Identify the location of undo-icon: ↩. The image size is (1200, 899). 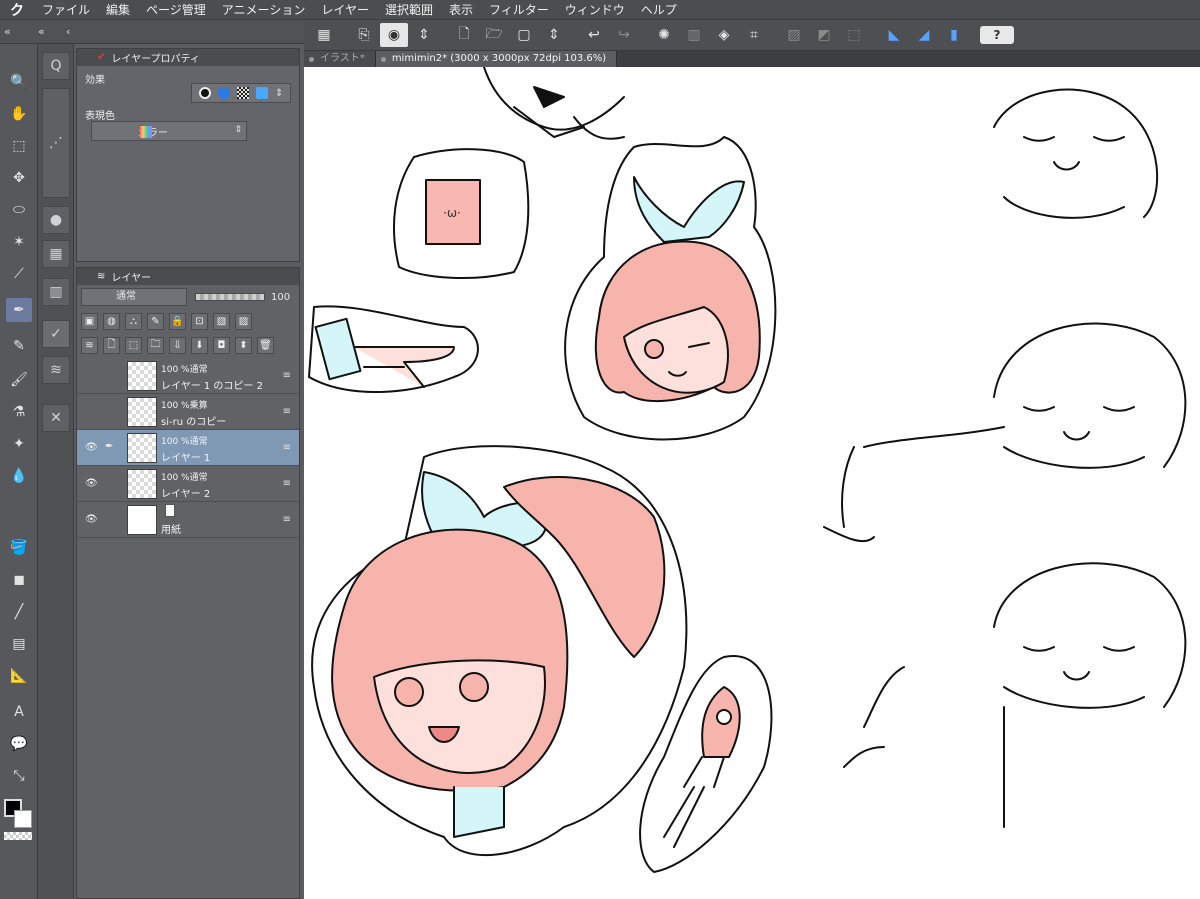
(594, 35).